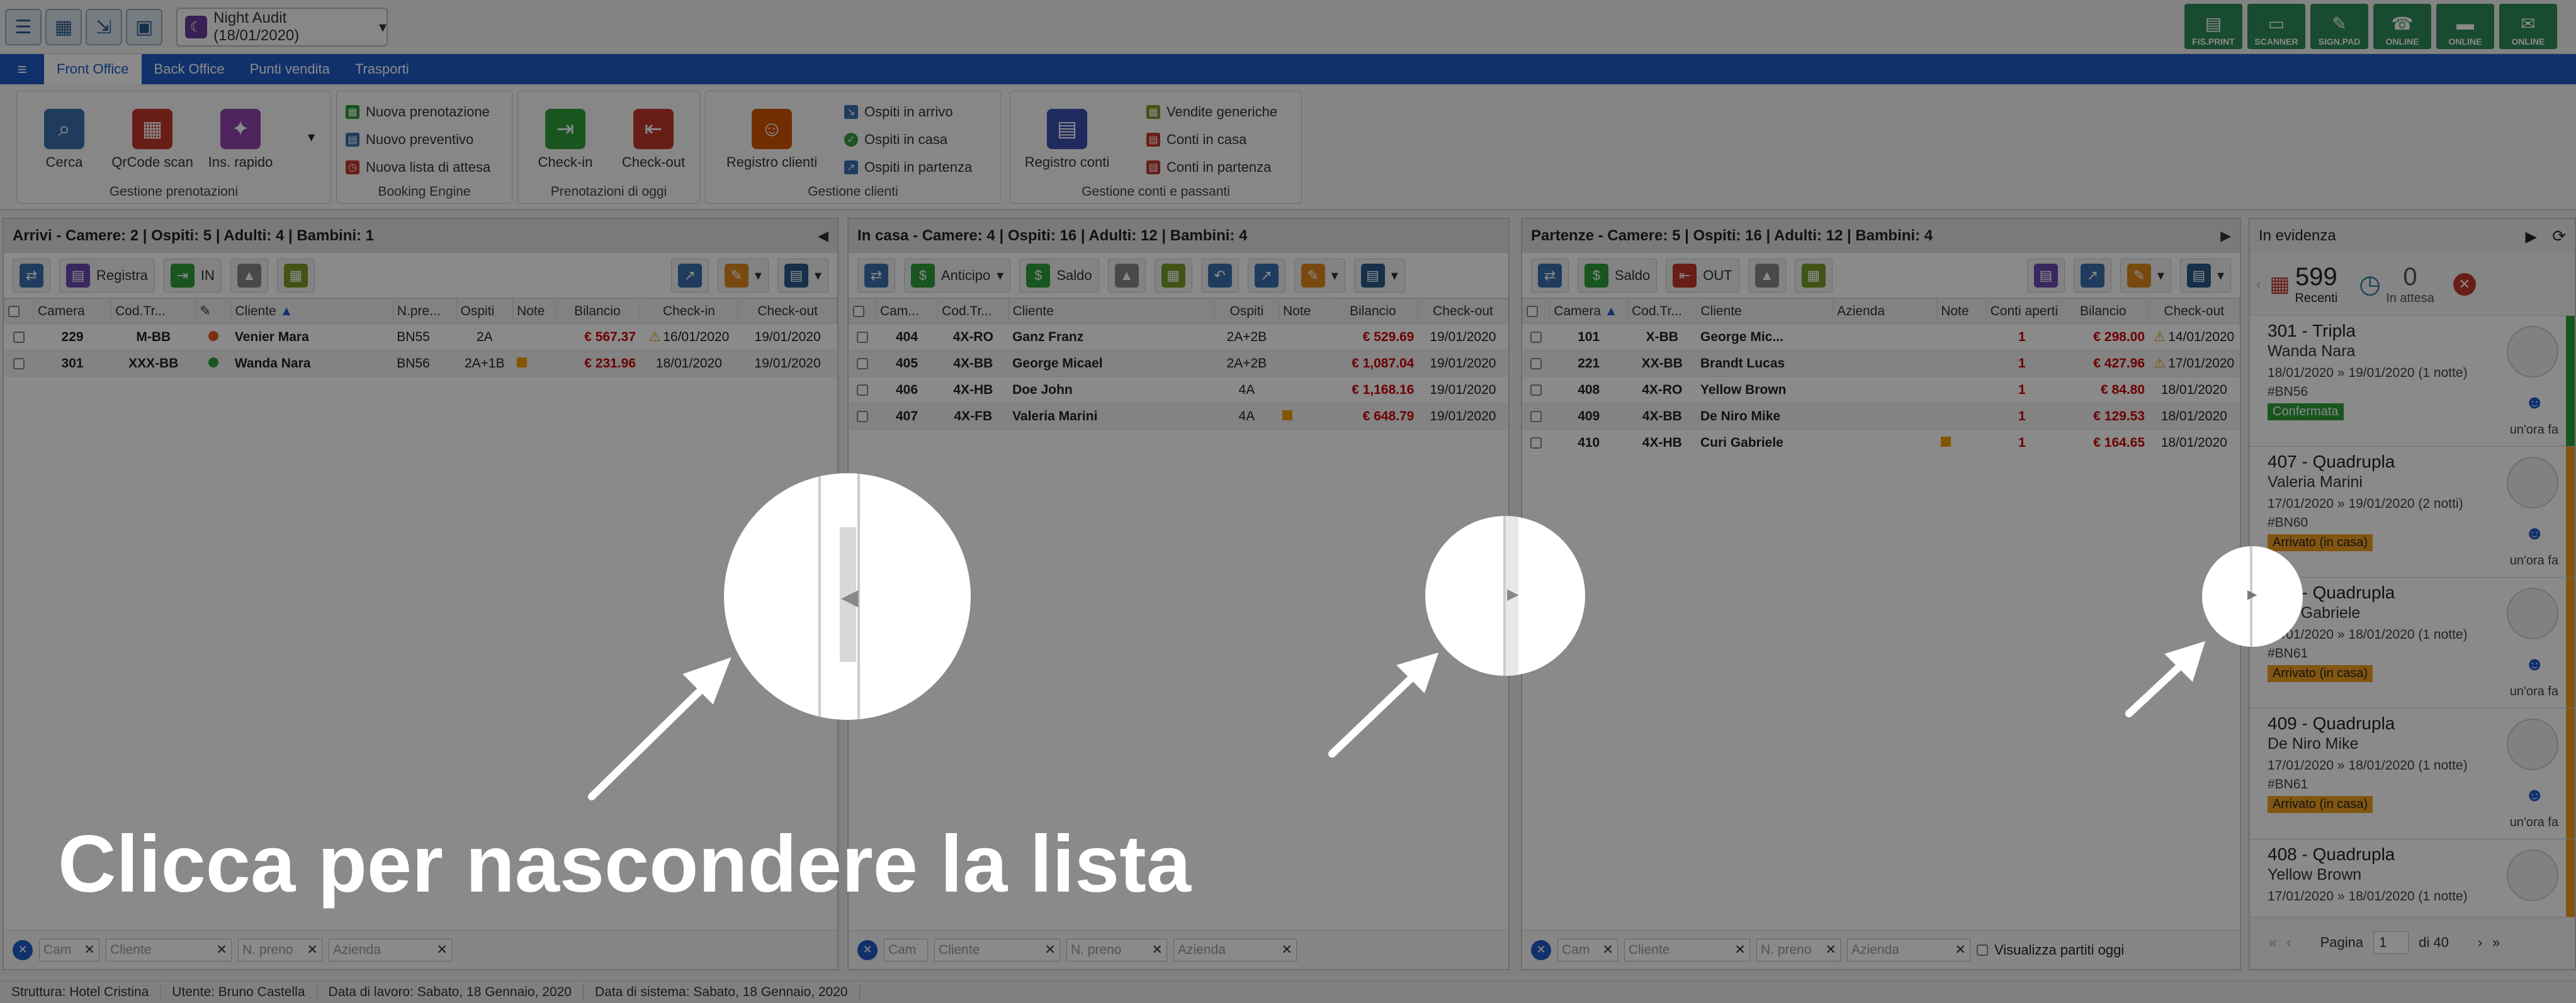 The height and width of the screenshot is (1003, 2576). Describe the element at coordinates (1374, 714) in the screenshot. I see `arrow-middle` at that location.